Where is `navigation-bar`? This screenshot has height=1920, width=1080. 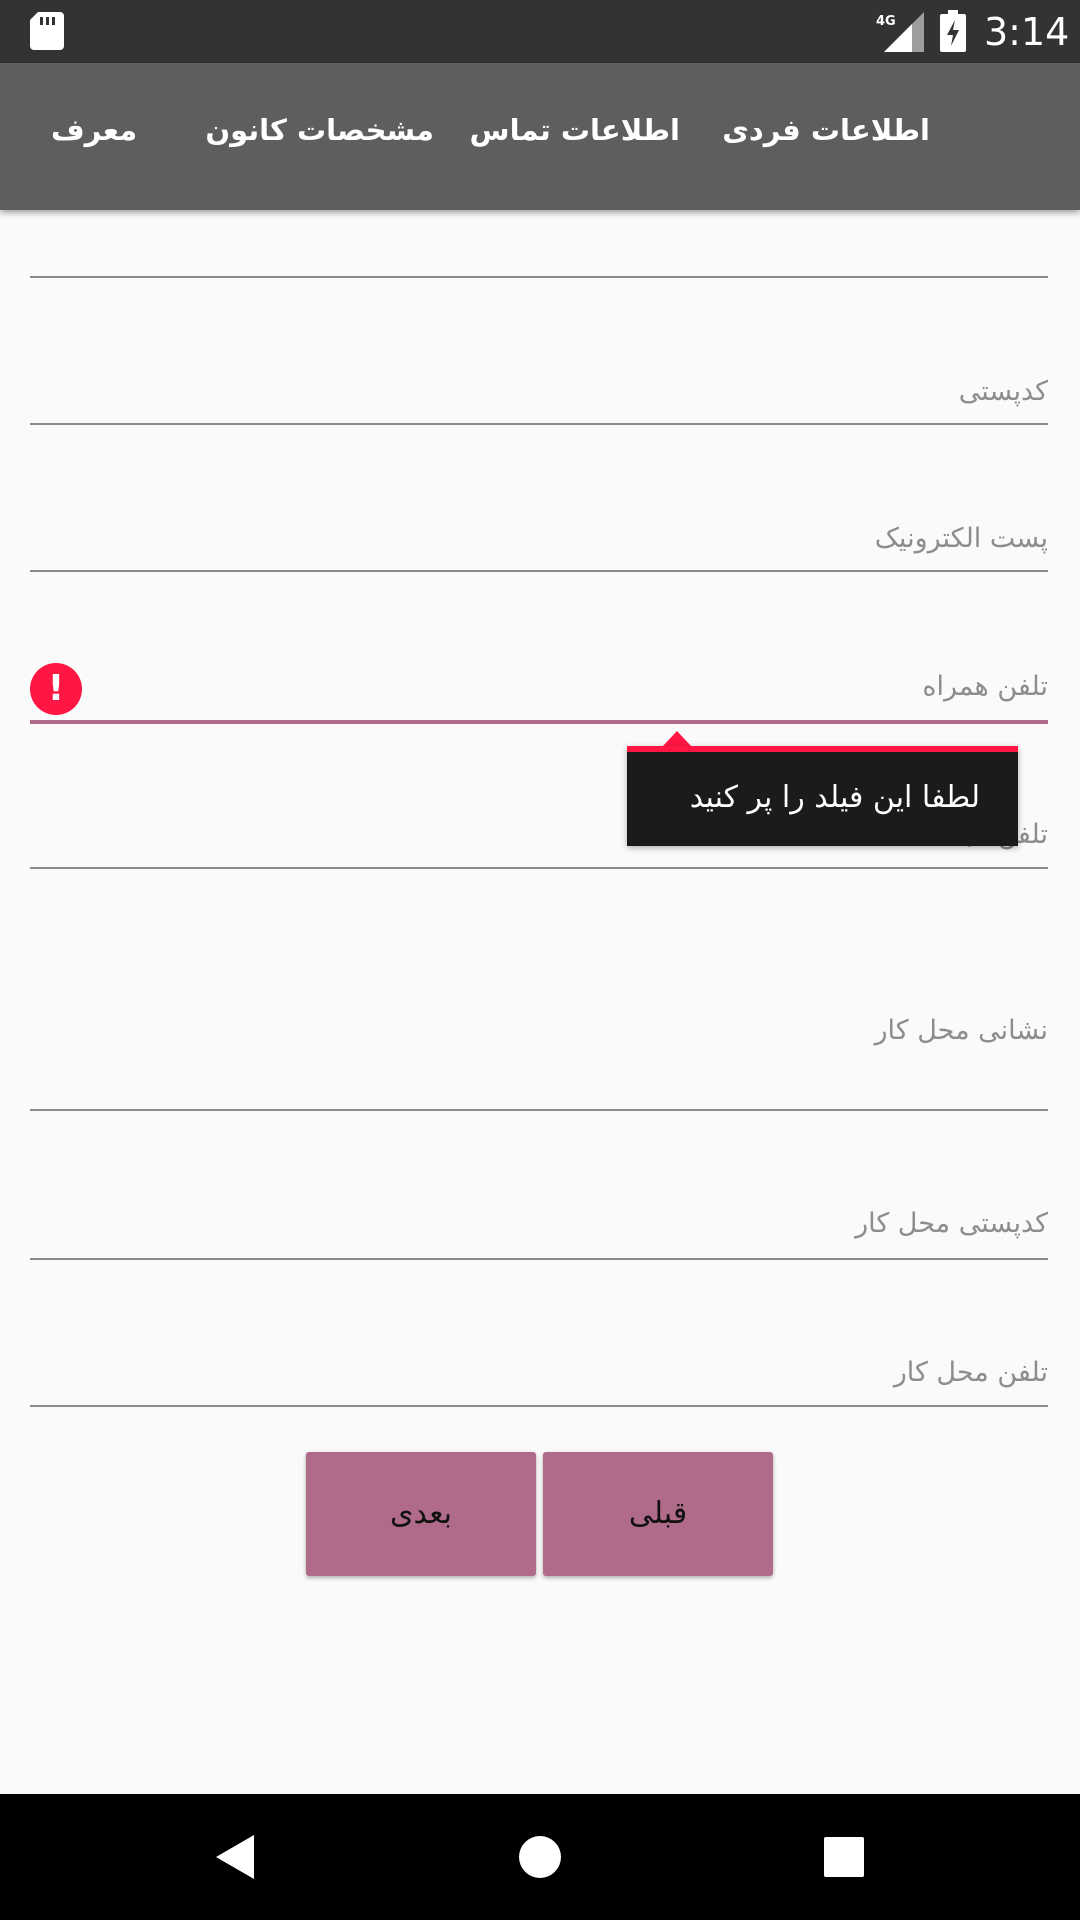
navigation-bar is located at coordinates (540, 1857).